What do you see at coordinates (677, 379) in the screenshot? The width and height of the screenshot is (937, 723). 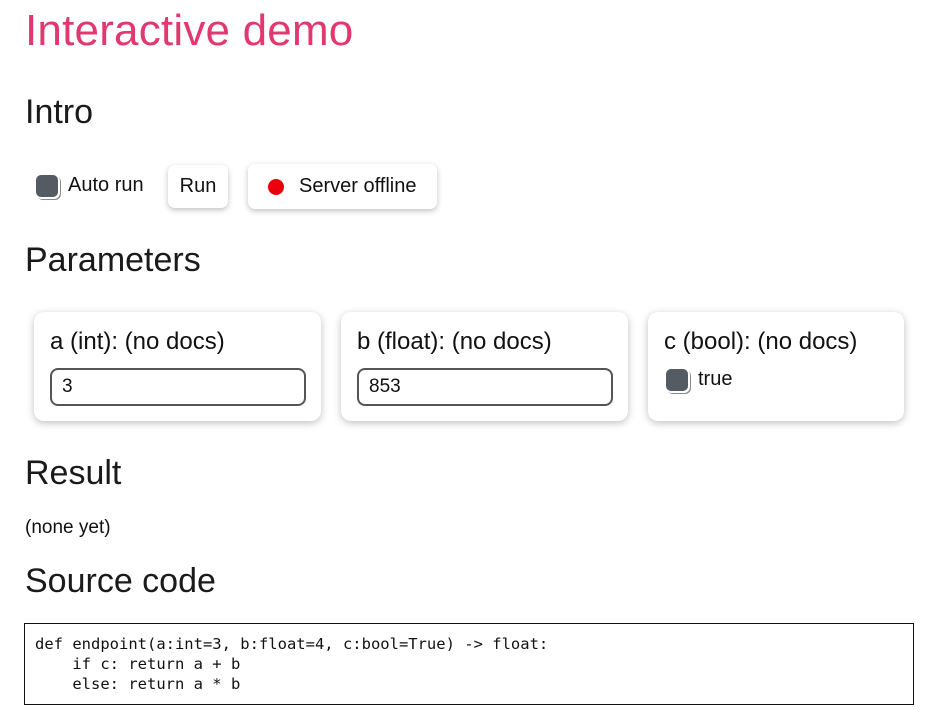 I see `param-c-checkbox` at bounding box center [677, 379].